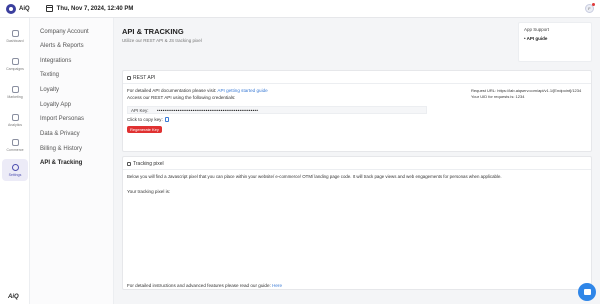  I want to click on chat-icon, so click(587, 292).